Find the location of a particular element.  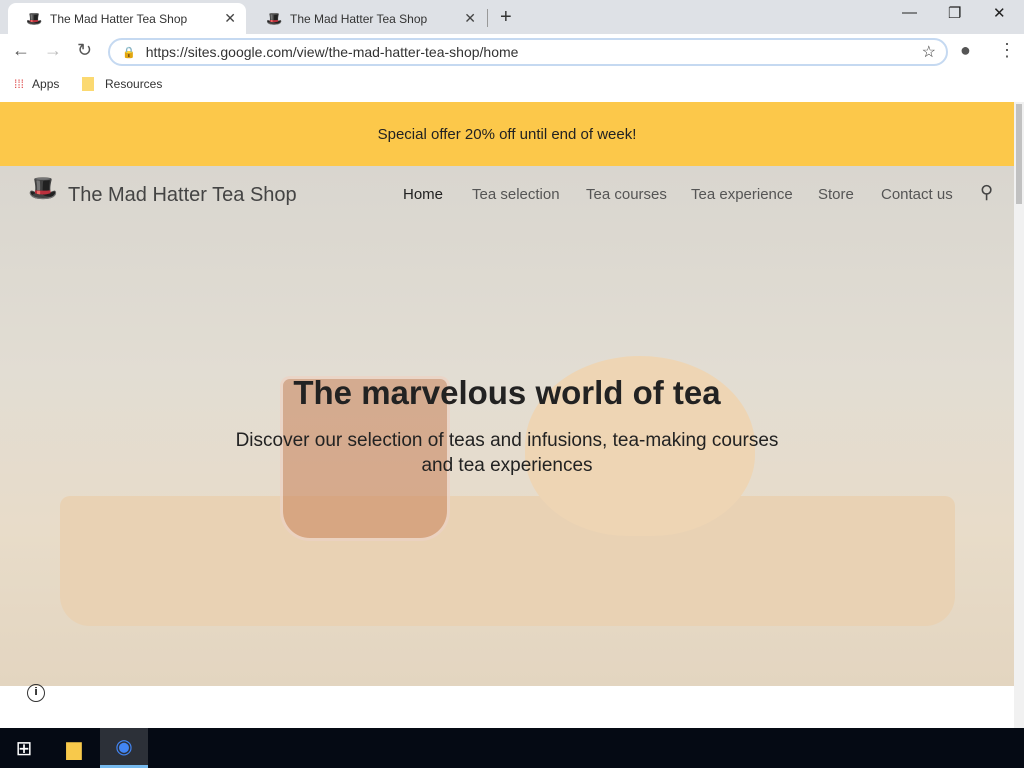

bookmark-apps: ⁞⁞⁞ Apps is located at coordinates (36, 84).